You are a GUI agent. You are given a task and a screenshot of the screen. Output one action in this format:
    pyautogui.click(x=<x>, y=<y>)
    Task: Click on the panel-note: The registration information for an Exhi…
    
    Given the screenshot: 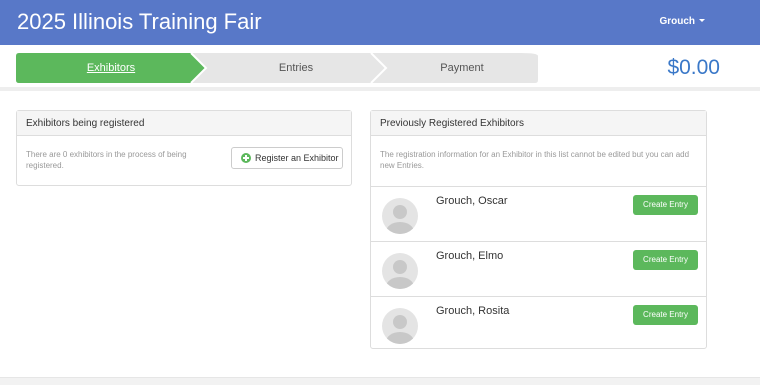 What is the action you would take?
    pyautogui.click(x=535, y=160)
    